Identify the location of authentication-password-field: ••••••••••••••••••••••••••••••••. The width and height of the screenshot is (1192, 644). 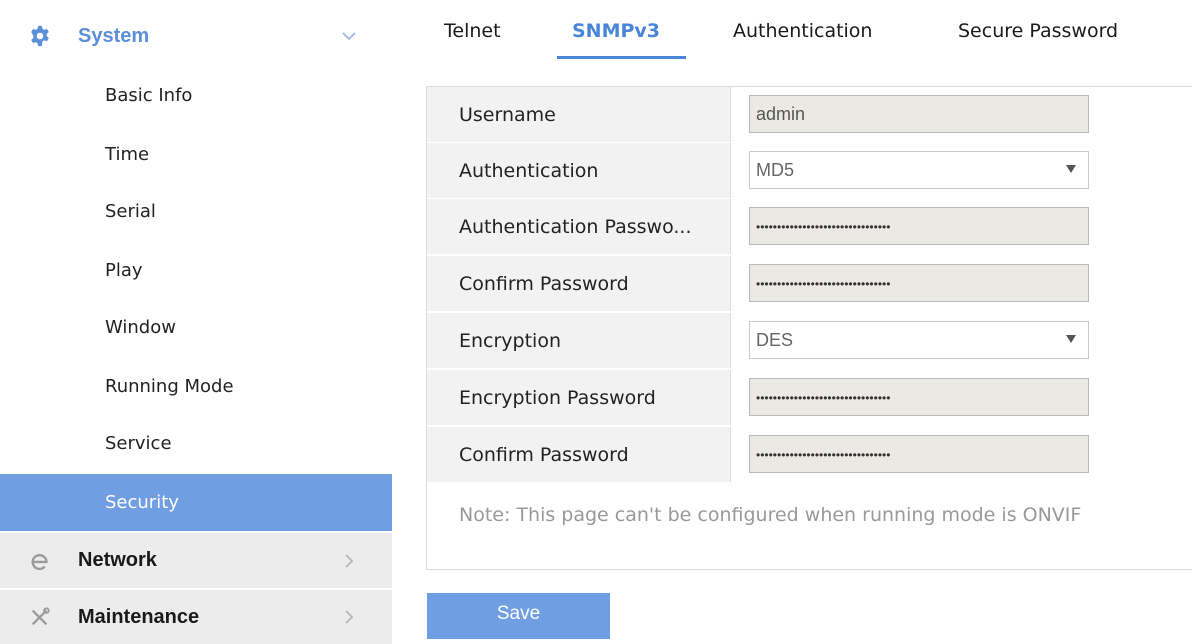
(919, 226).